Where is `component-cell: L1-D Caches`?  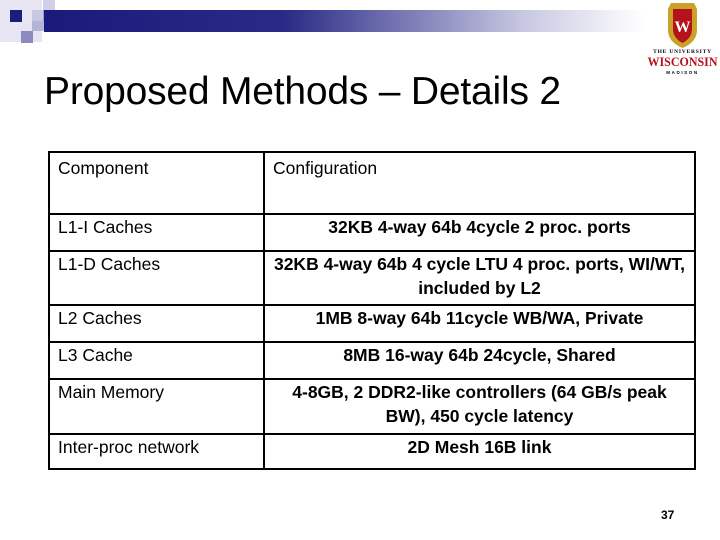
component-cell: L1-D Caches is located at coordinates (156, 278).